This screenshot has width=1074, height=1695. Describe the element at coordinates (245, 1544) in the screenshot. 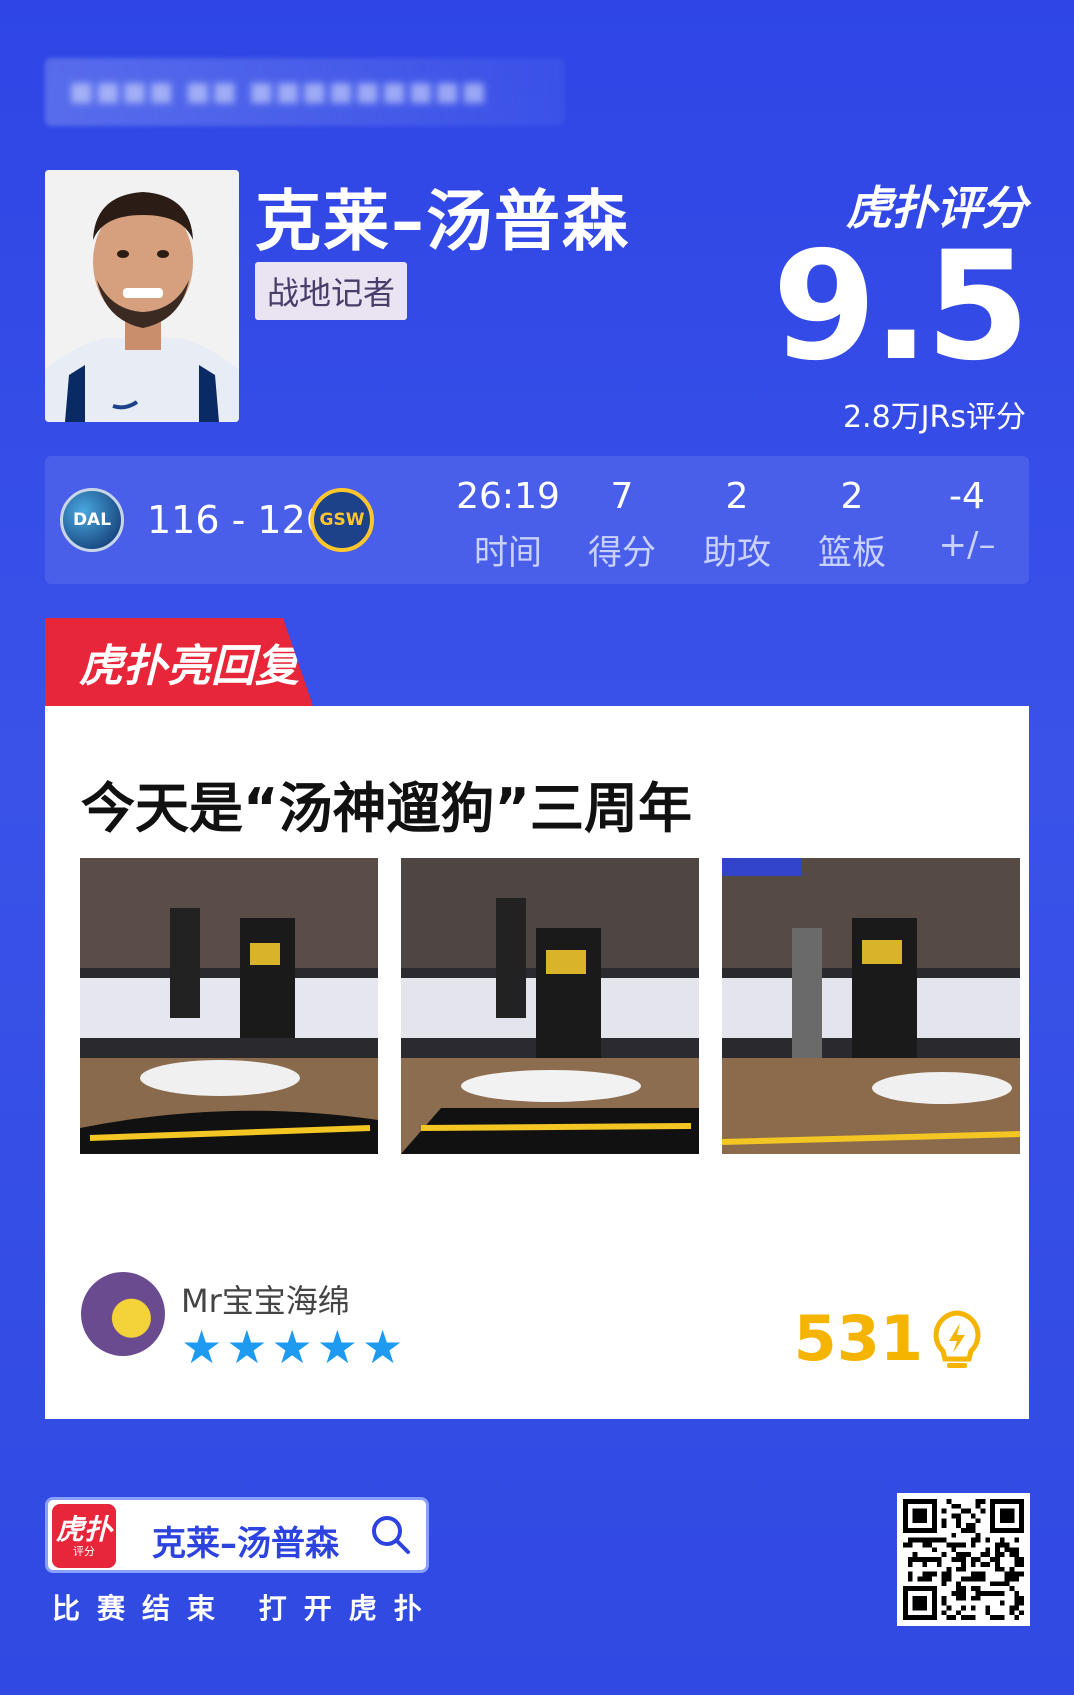

I see `search-query: 克莱–汤普森` at that location.